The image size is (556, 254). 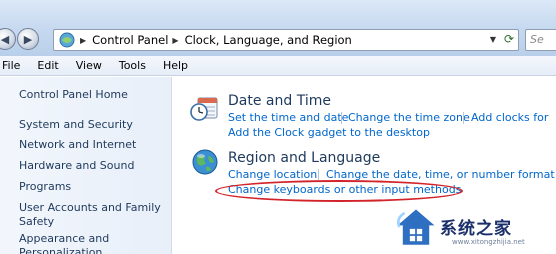 I want to click on house-logo-icon, so click(x=415, y=227).